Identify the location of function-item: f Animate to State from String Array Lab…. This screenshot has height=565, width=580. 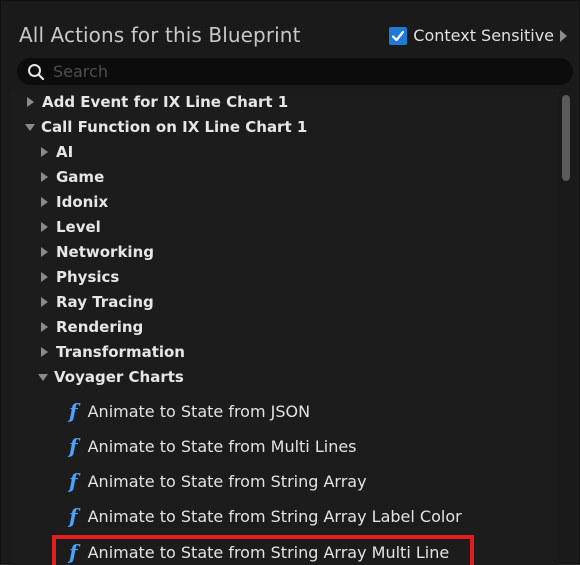
(265, 516).